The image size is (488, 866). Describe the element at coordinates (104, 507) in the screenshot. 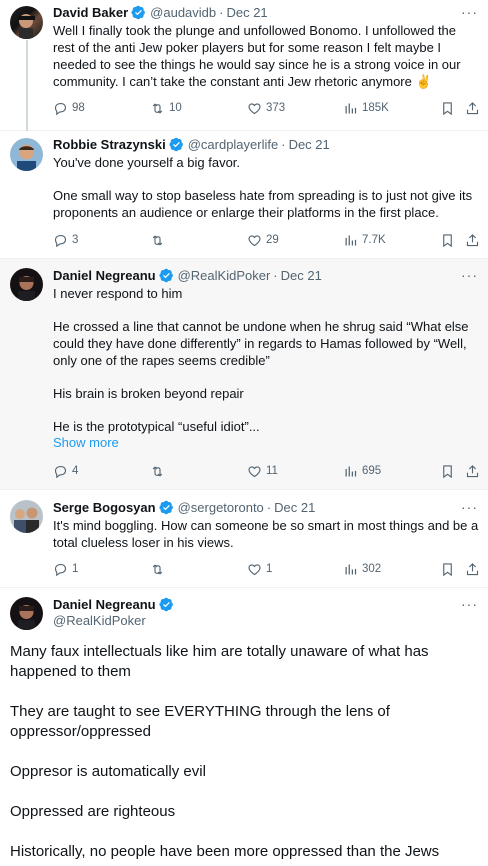

I see `author-name: Serge Bogosyan` at that location.